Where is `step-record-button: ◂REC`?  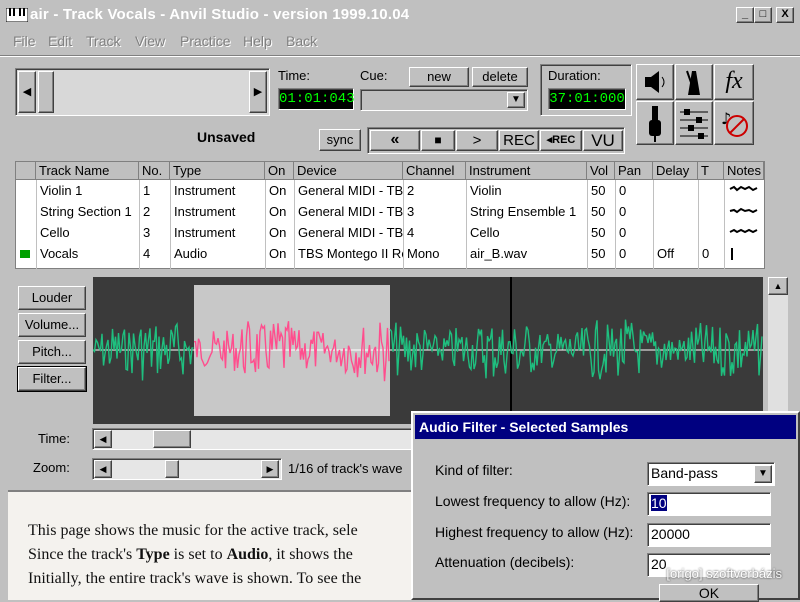
step-record-button: ◂REC is located at coordinates (561, 140).